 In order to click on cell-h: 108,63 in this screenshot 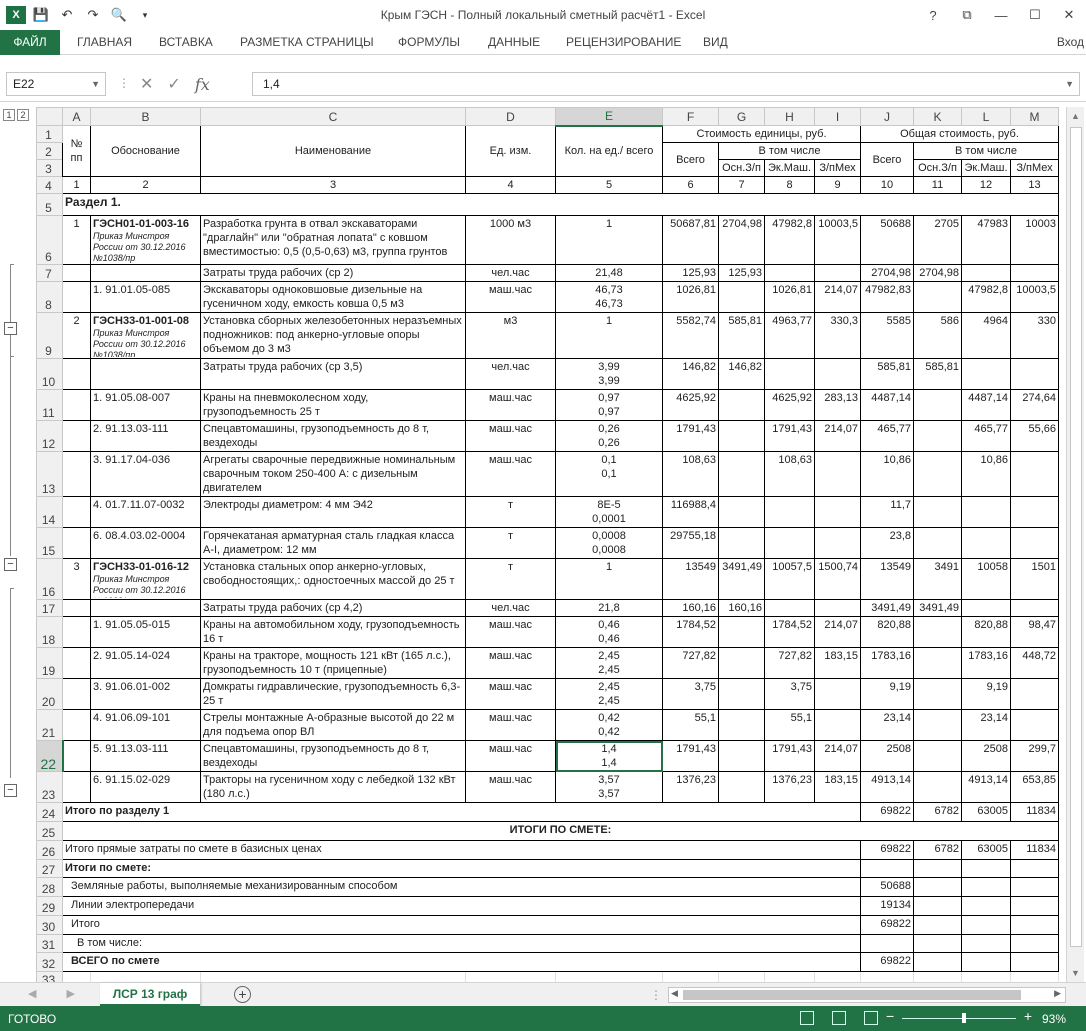, I will do `click(789, 474)`.